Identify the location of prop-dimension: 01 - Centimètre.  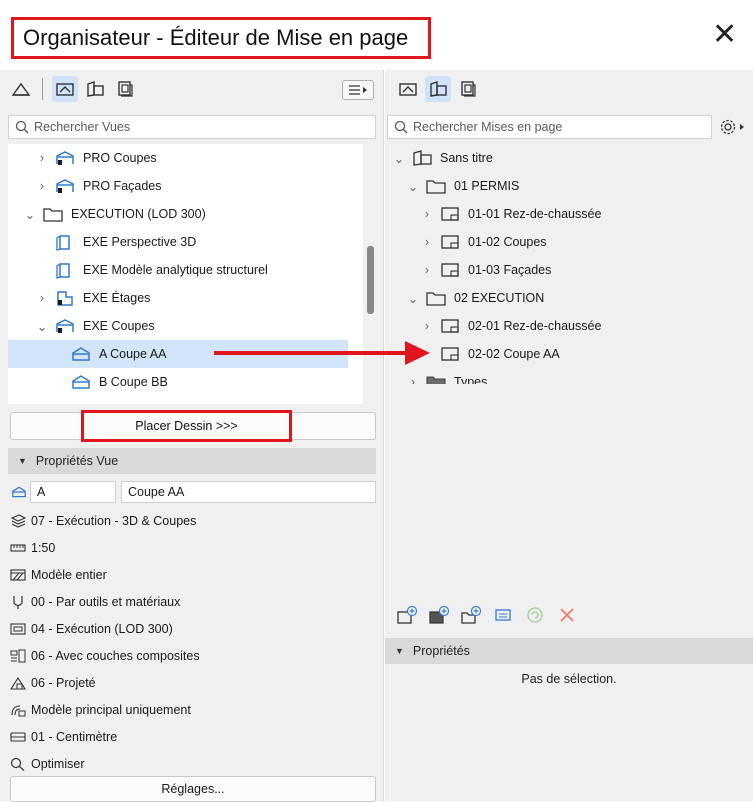
(63, 736).